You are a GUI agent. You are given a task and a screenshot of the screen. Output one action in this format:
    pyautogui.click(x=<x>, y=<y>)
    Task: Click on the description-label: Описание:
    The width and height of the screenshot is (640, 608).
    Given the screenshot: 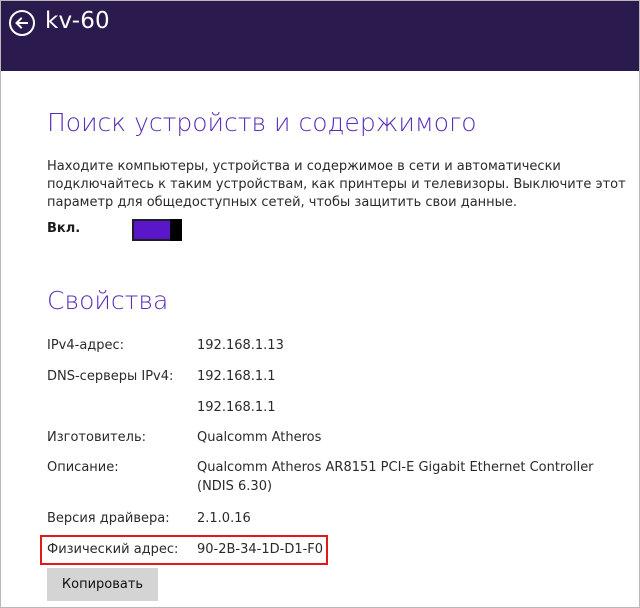 What is the action you would take?
    pyautogui.click(x=83, y=467)
    